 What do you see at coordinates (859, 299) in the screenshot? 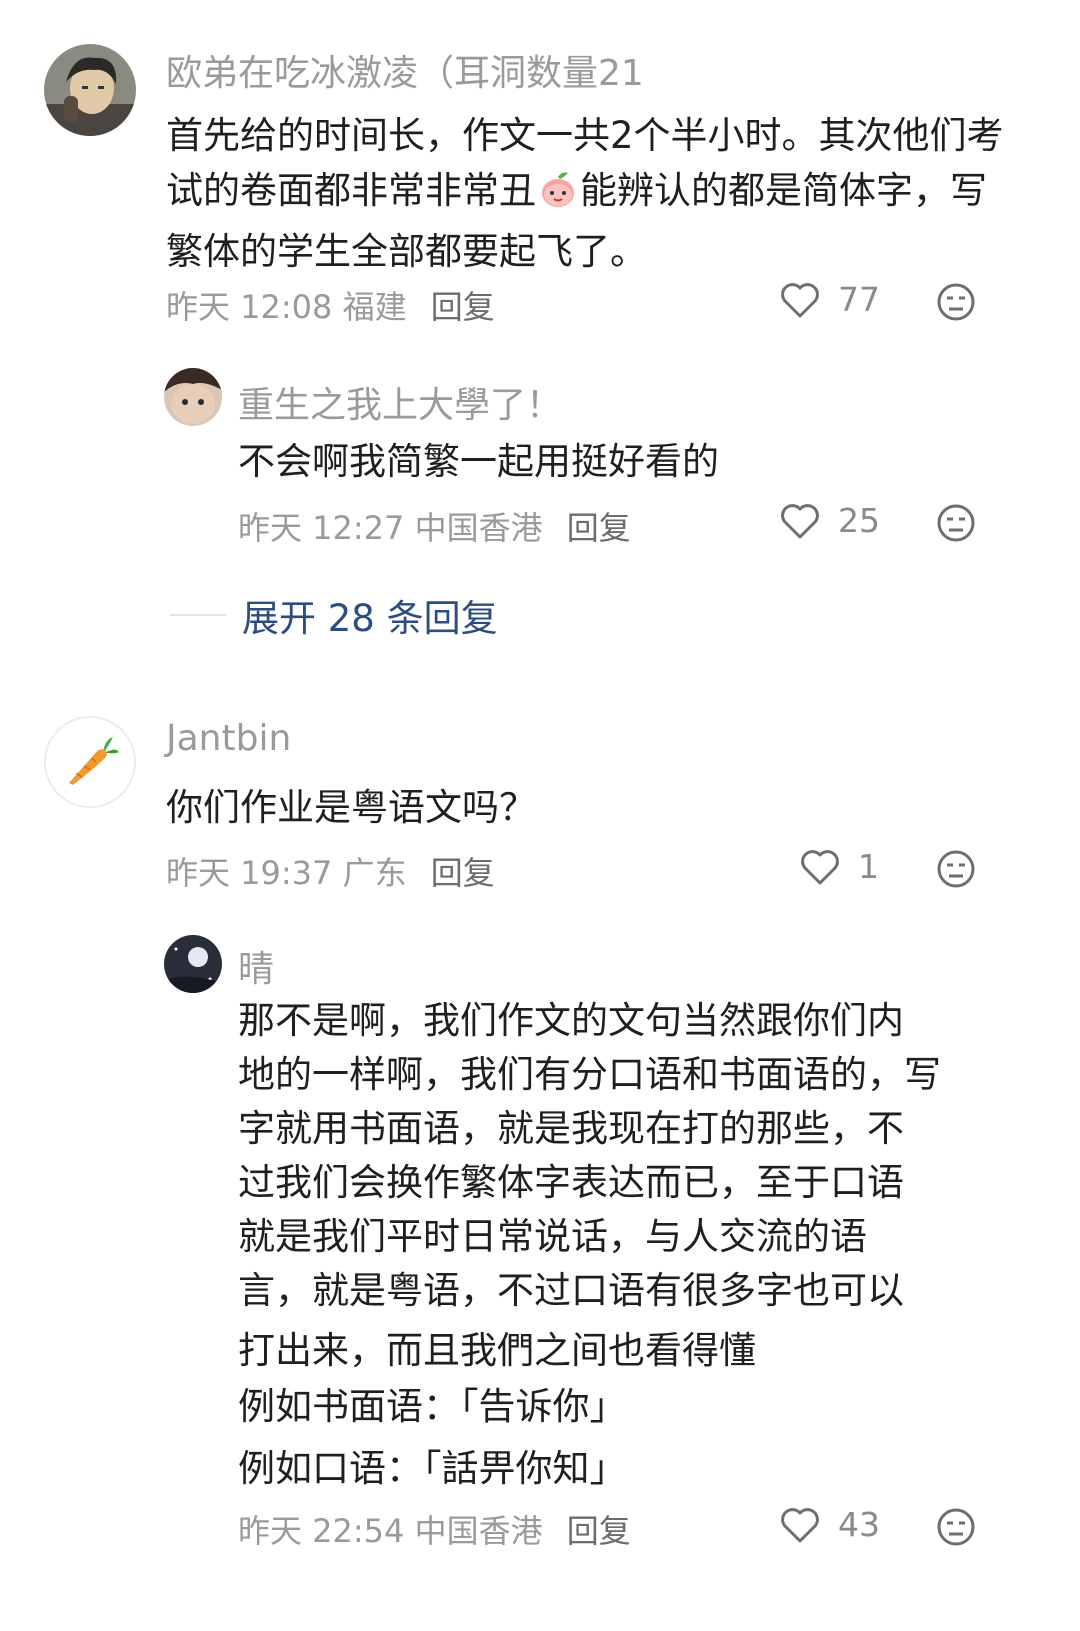
I see `like-count: 77` at bounding box center [859, 299].